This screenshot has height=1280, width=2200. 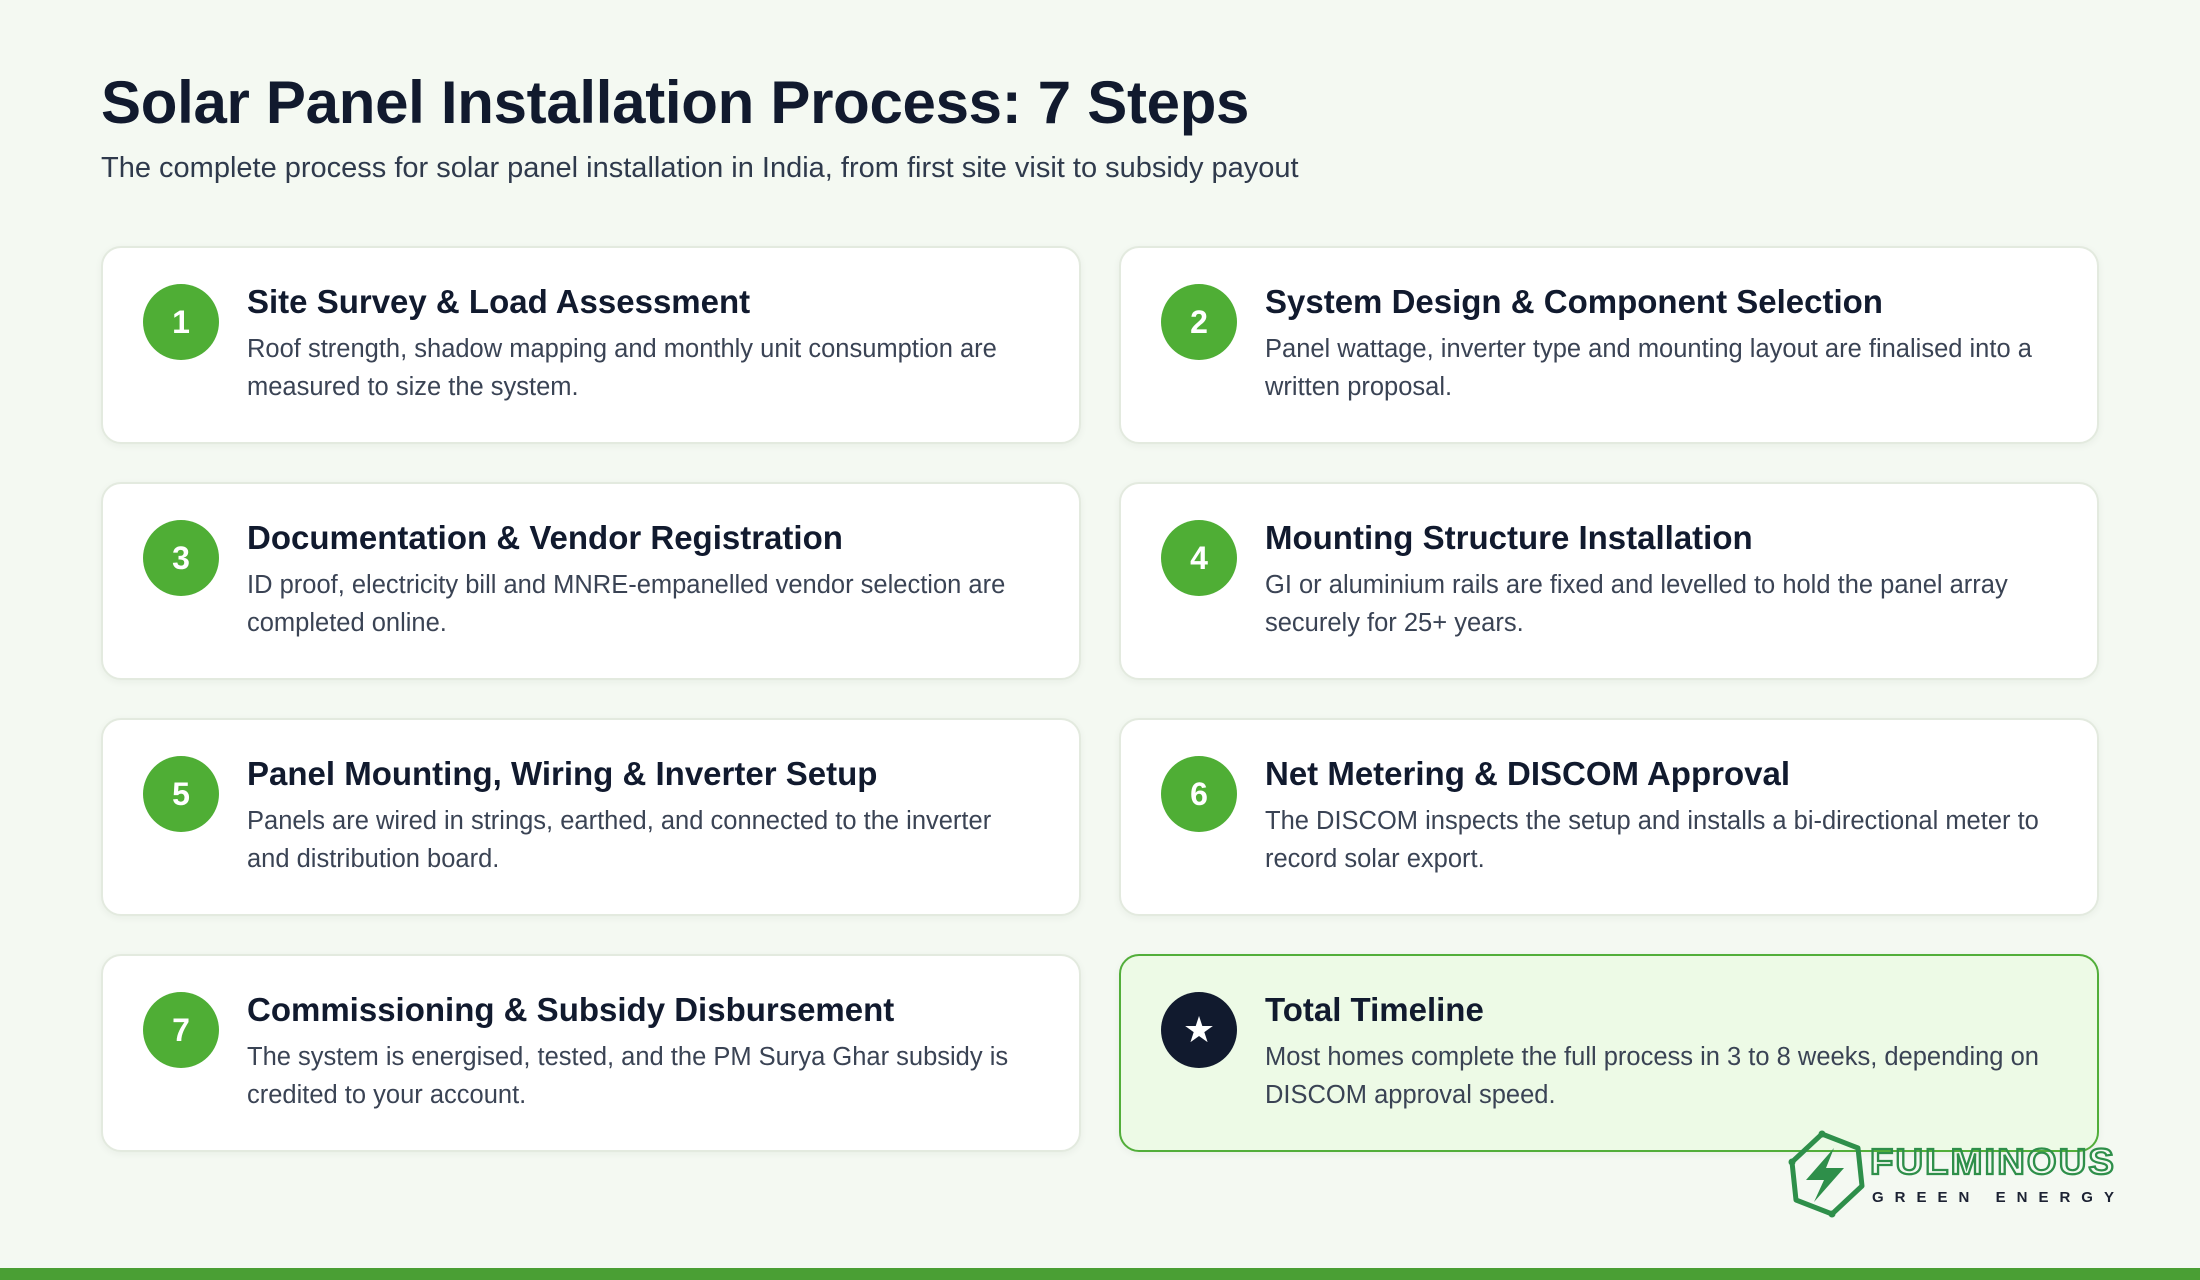 What do you see at coordinates (1199, 322) in the screenshot?
I see `step-number-badge: 2` at bounding box center [1199, 322].